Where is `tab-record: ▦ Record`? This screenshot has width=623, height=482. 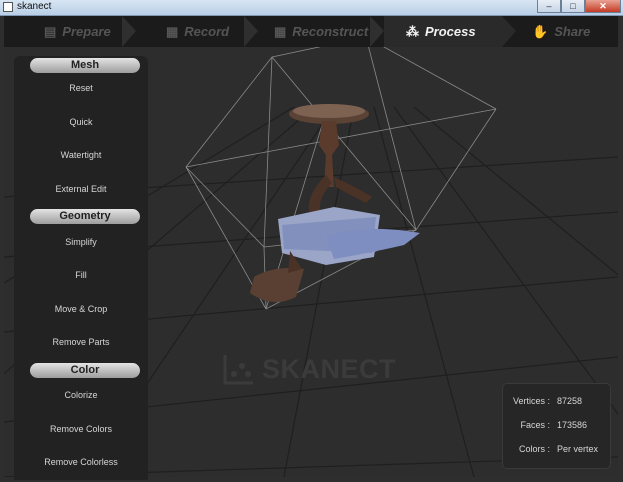
tab-record: ▦ Record is located at coordinates (197, 31).